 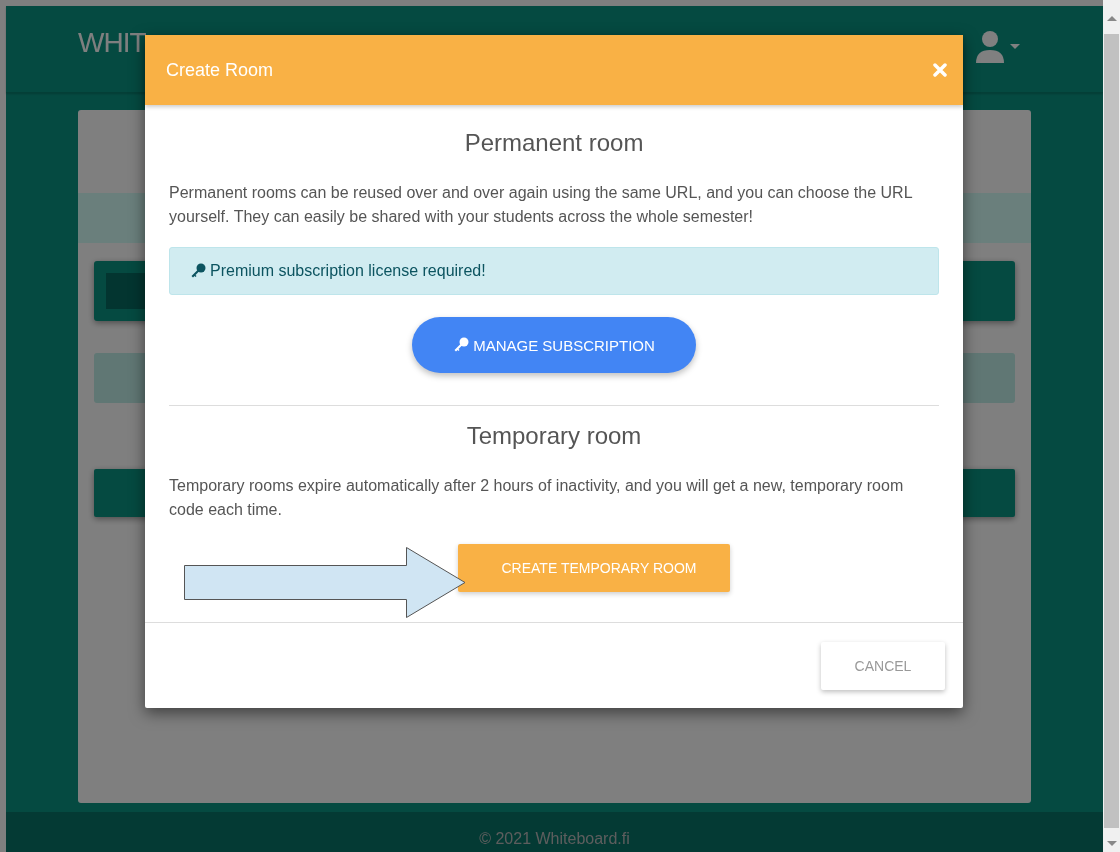 What do you see at coordinates (348, 271) in the screenshot?
I see `alert-text: Premium subscription license required!` at bounding box center [348, 271].